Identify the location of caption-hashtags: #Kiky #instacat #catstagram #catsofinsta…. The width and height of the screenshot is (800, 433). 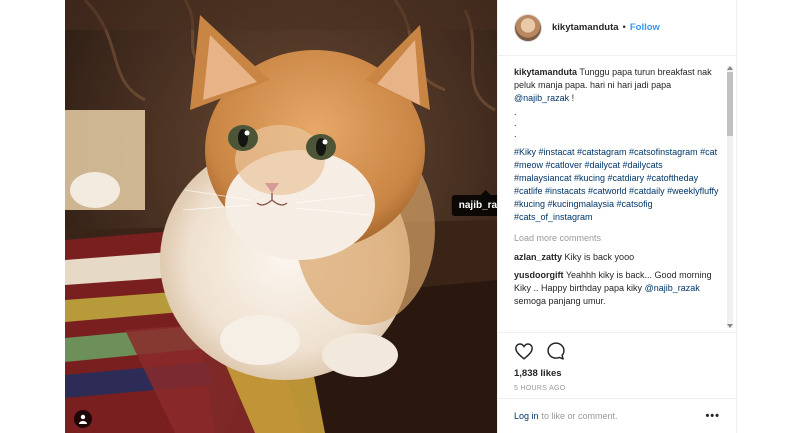
(618, 185).